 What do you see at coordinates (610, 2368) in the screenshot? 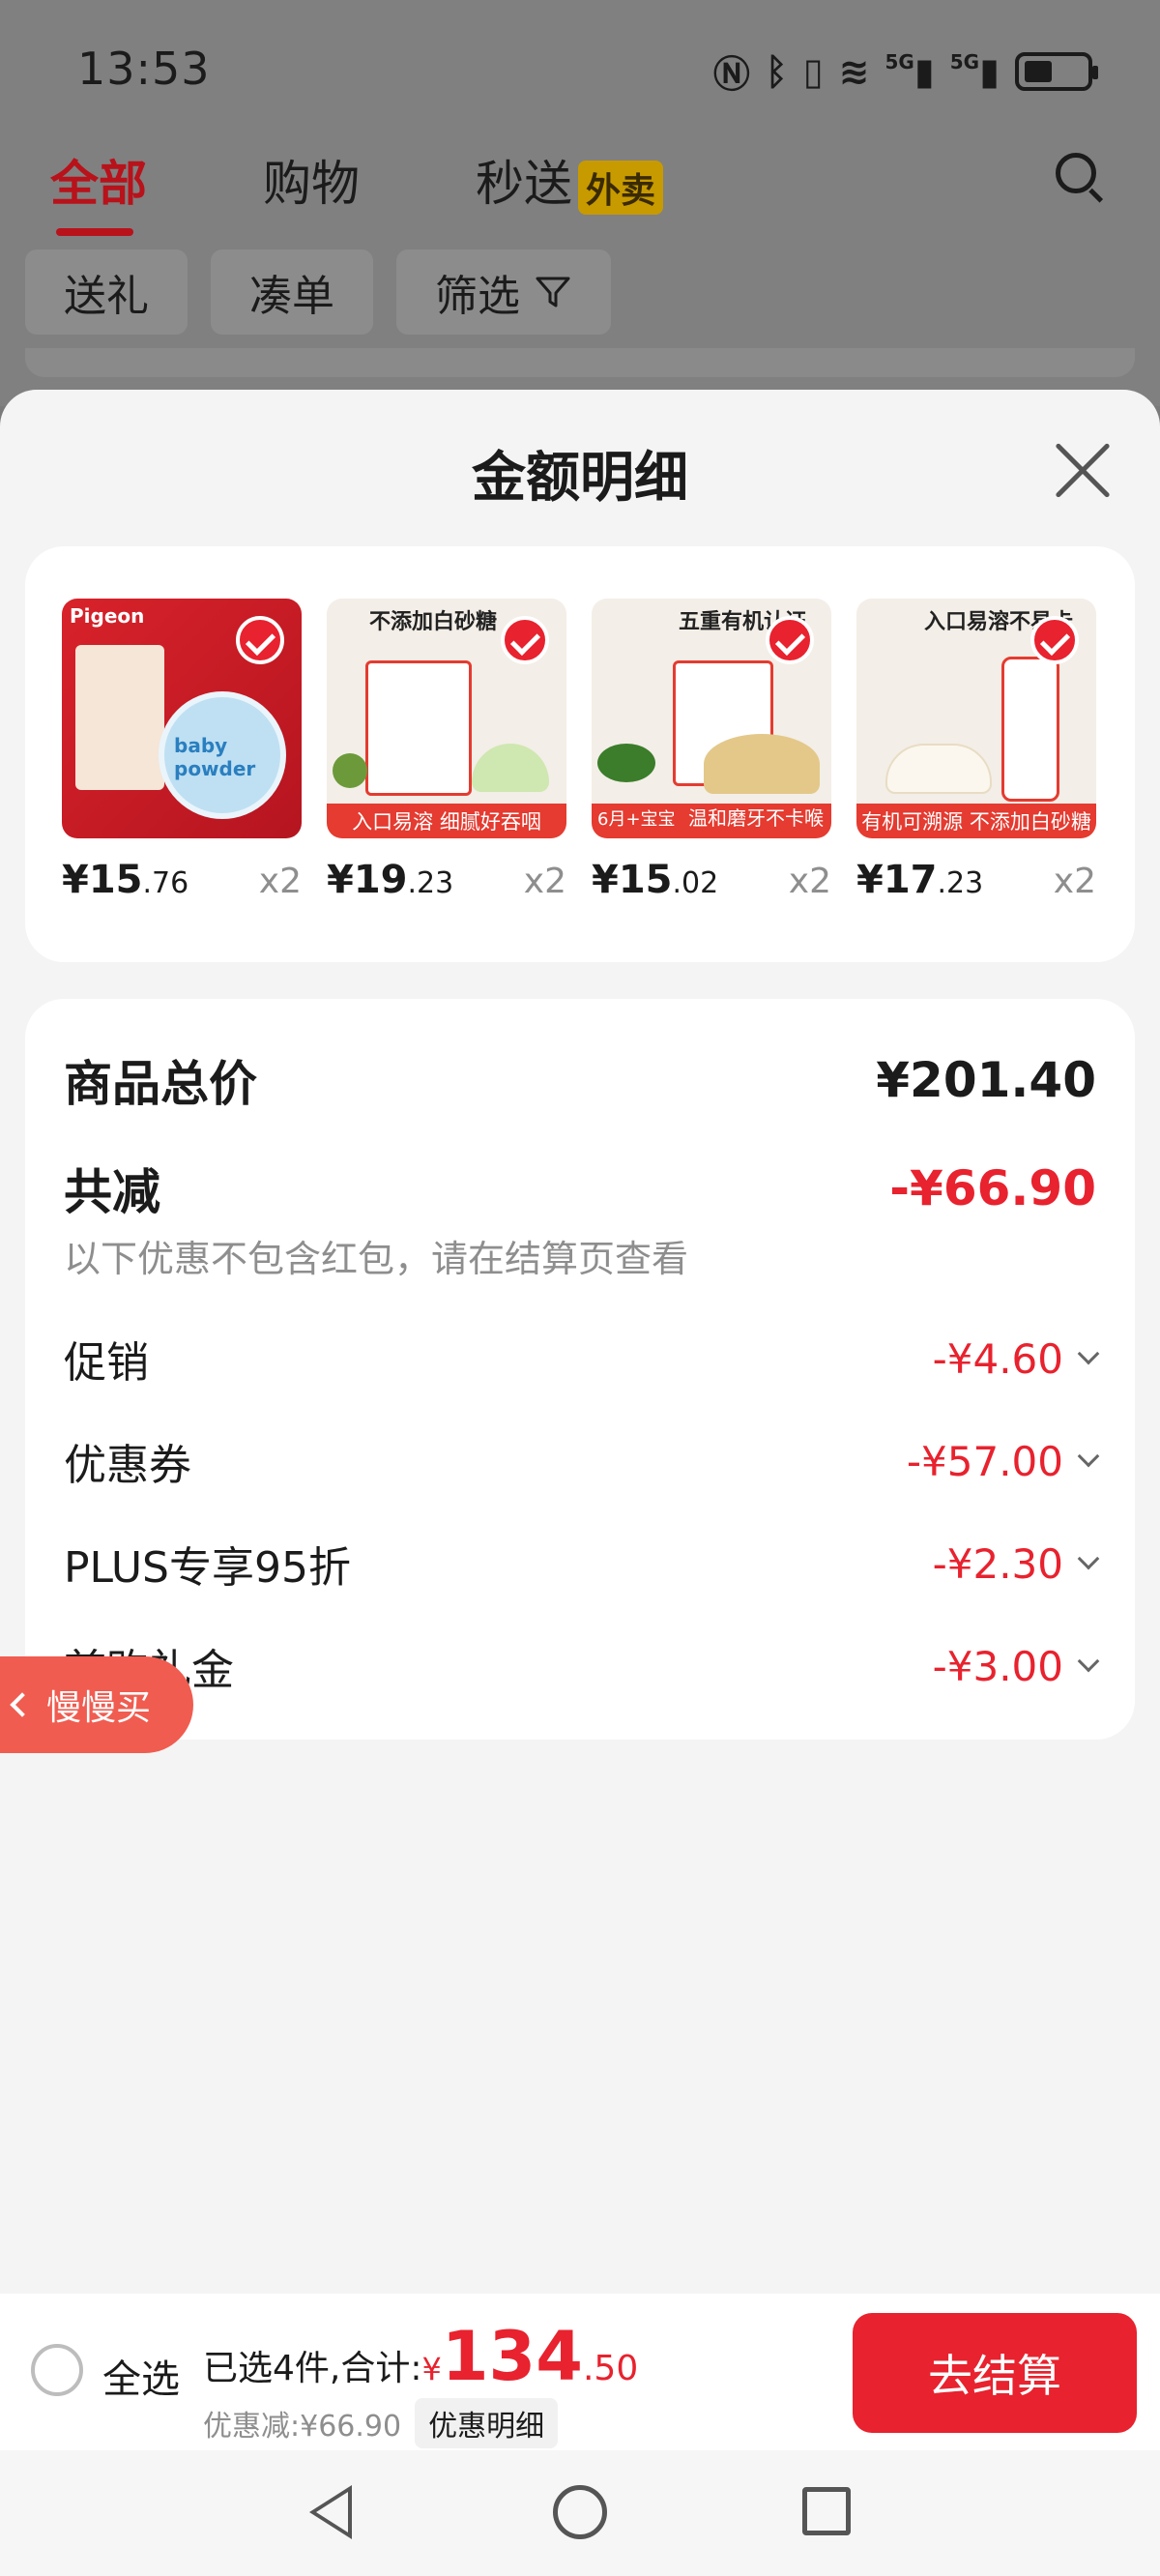
I see `total-amount-decimal: .50` at bounding box center [610, 2368].